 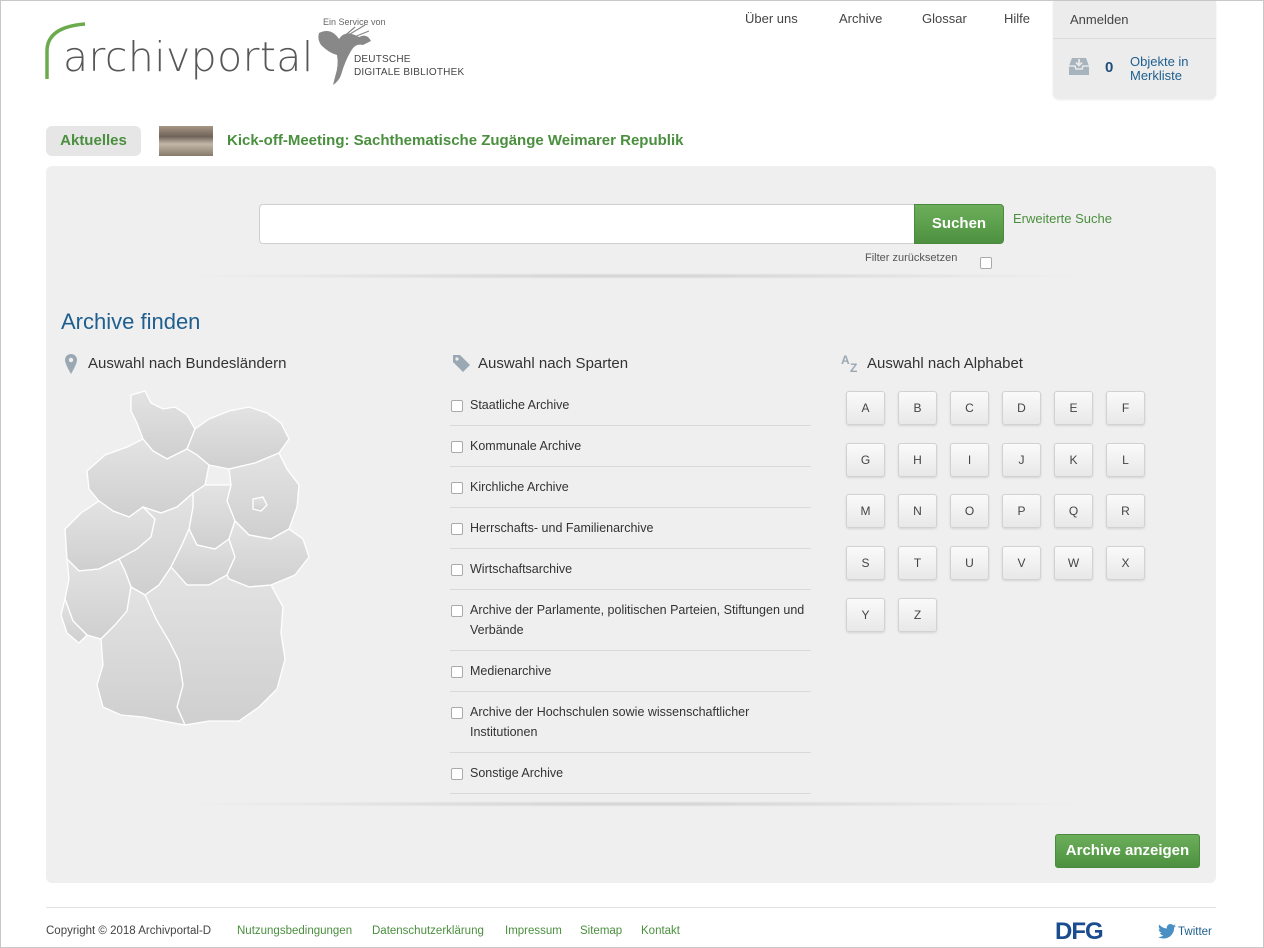 I want to click on location-pin-icon, so click(x=71, y=364).